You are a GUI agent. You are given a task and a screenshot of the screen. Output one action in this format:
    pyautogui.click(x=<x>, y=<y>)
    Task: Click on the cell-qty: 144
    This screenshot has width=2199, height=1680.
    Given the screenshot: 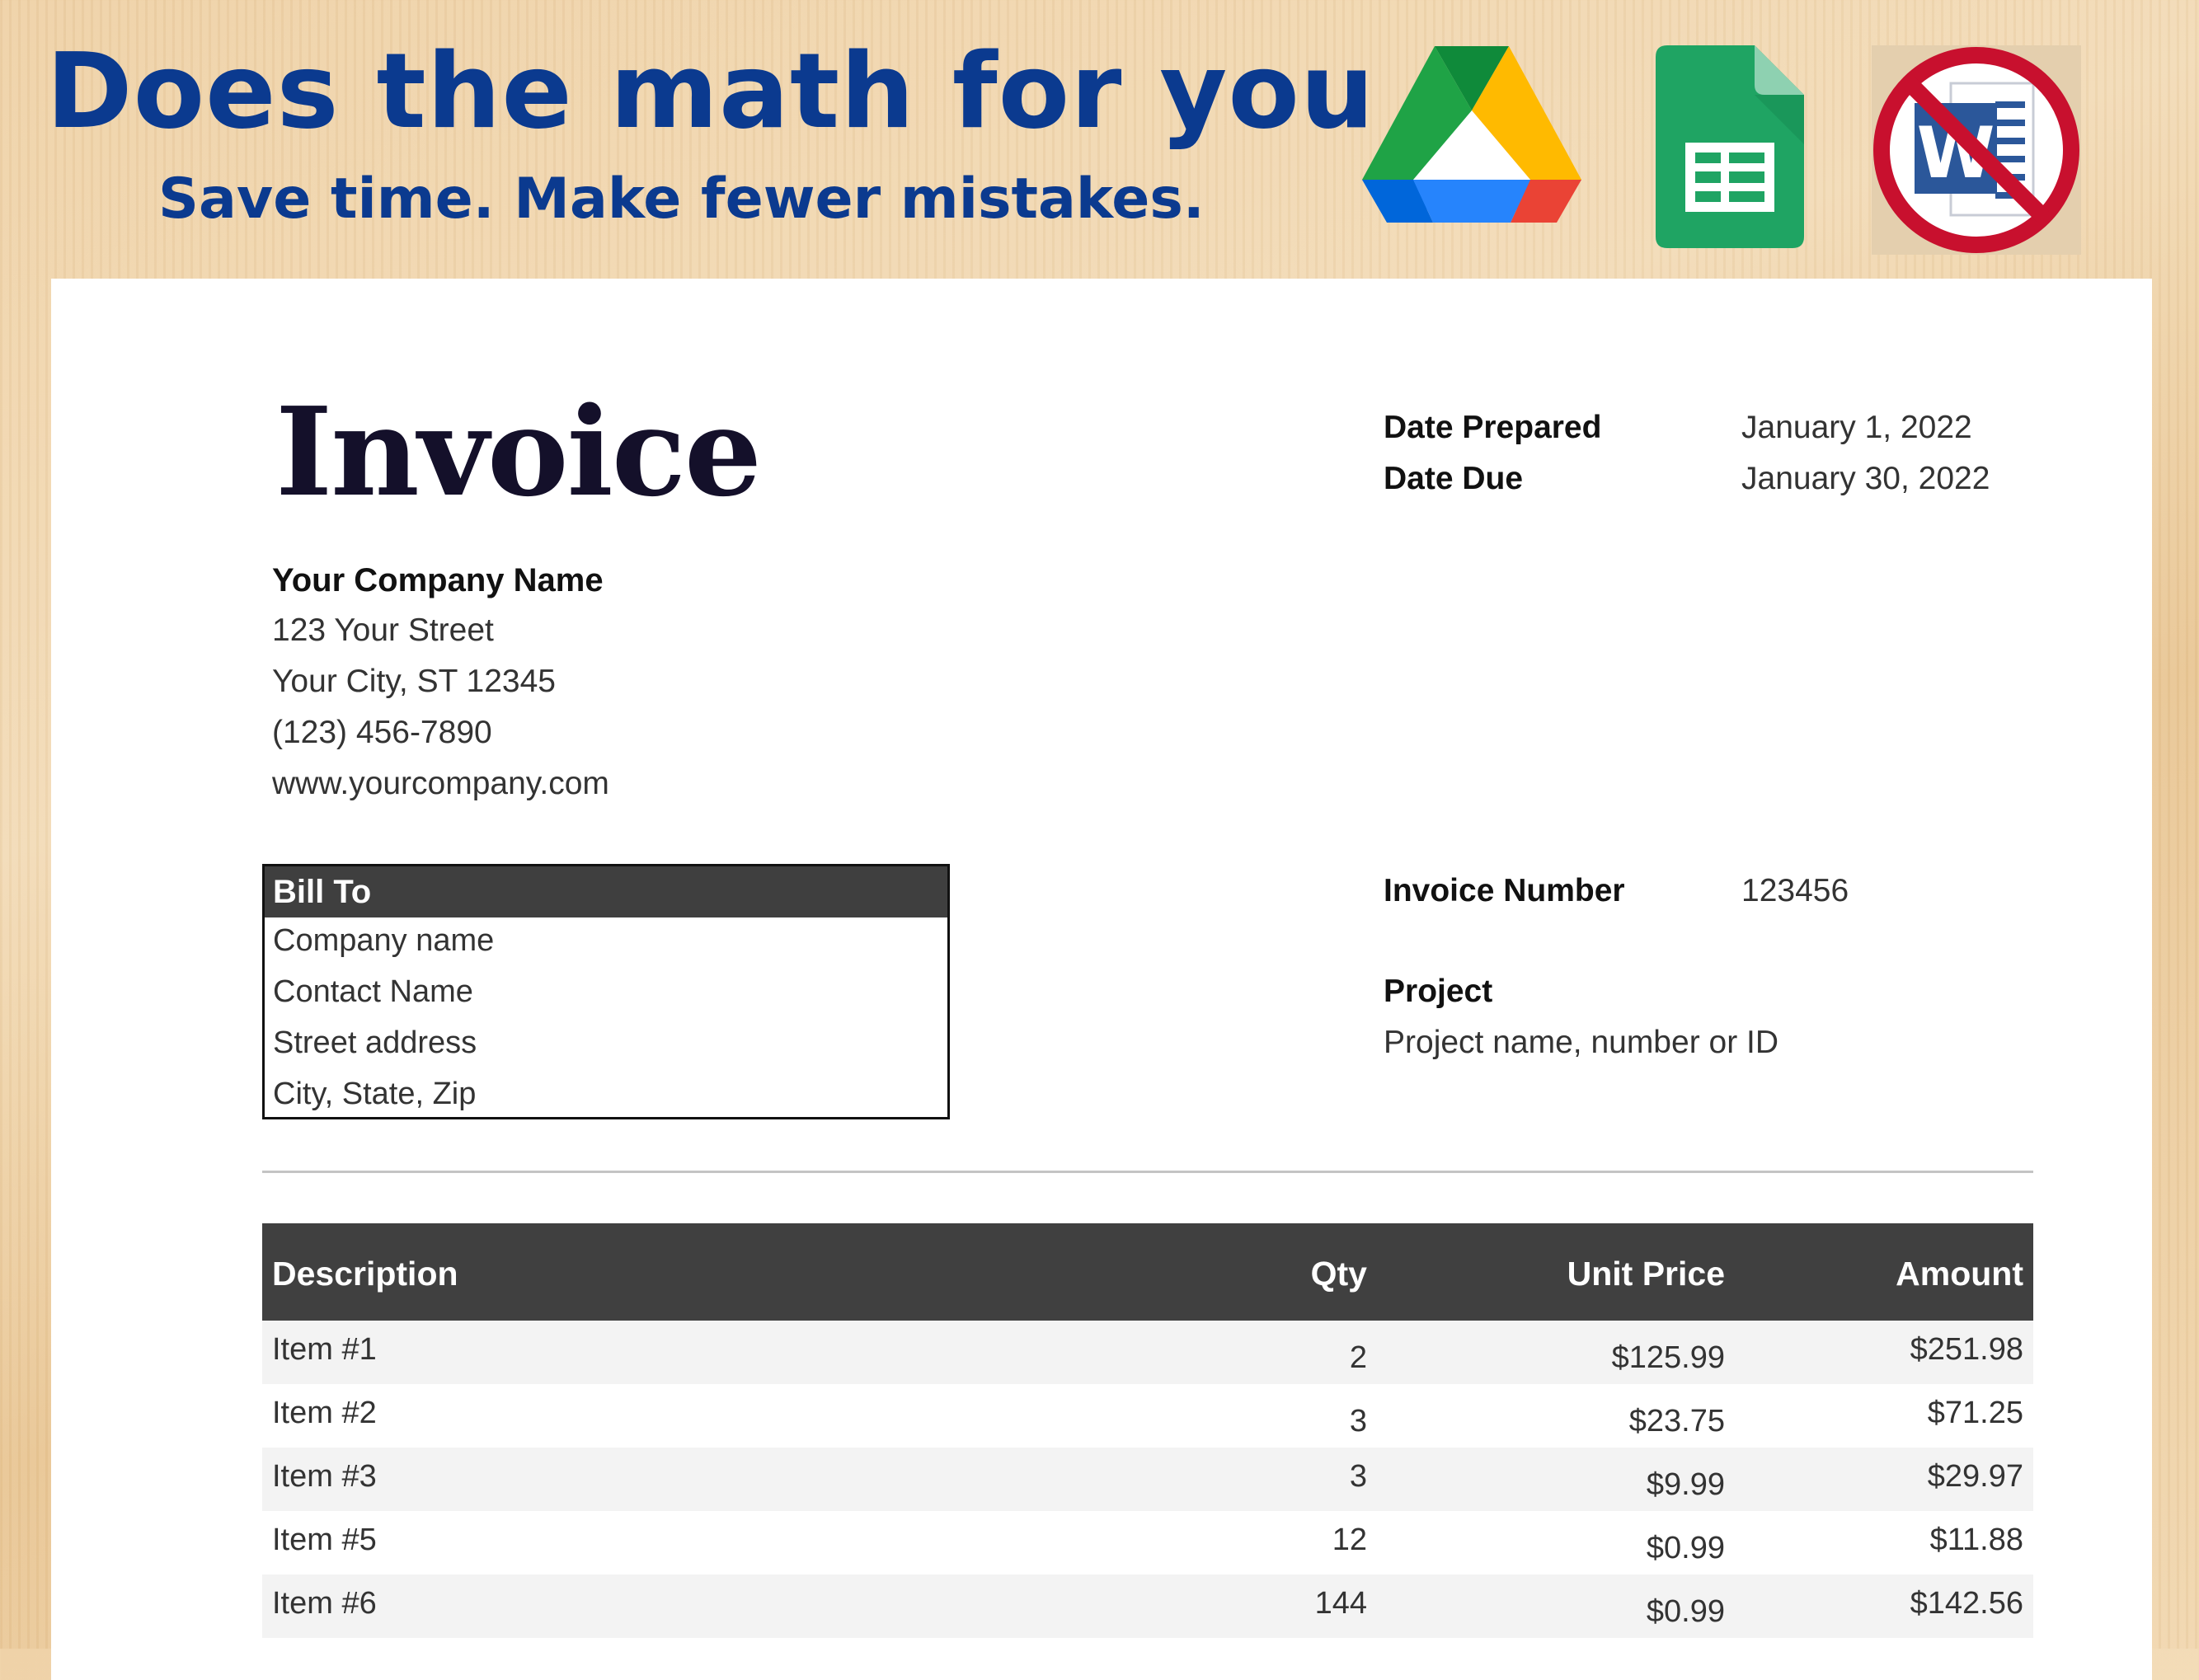 What is the action you would take?
    pyautogui.click(x=1341, y=1603)
    